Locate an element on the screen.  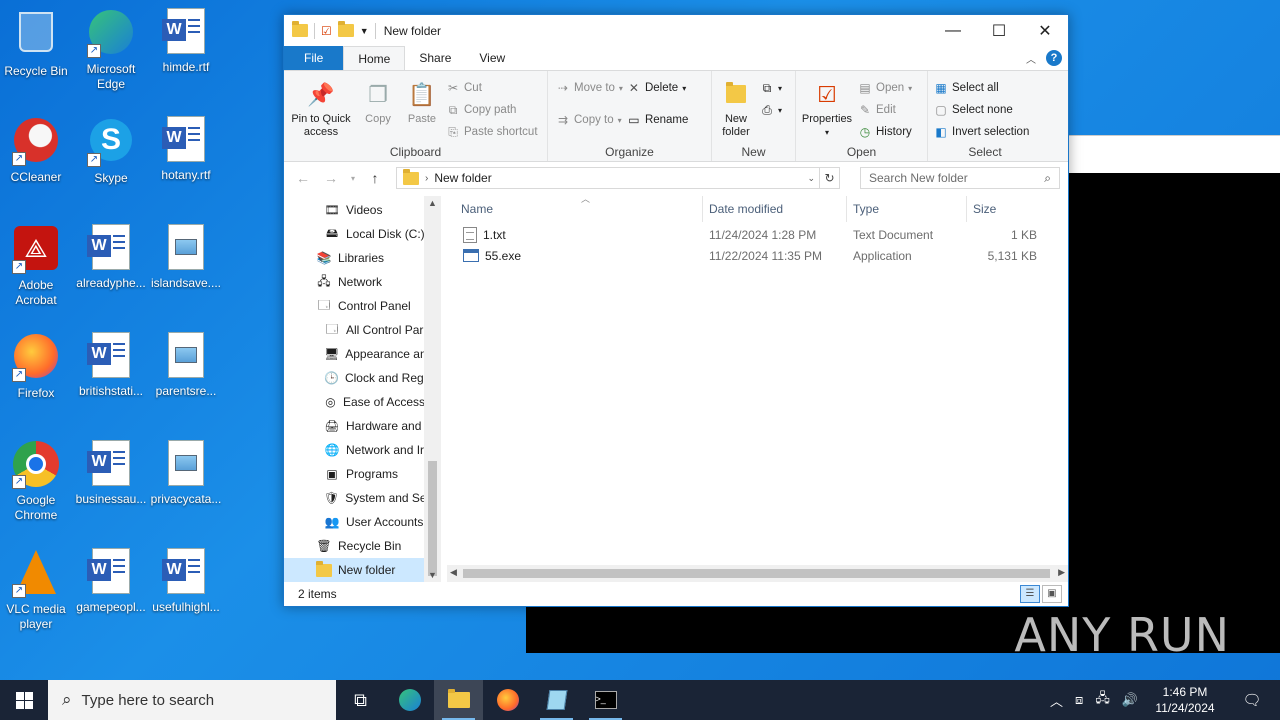
help-icon: ? is located at coordinates (1054, 58).